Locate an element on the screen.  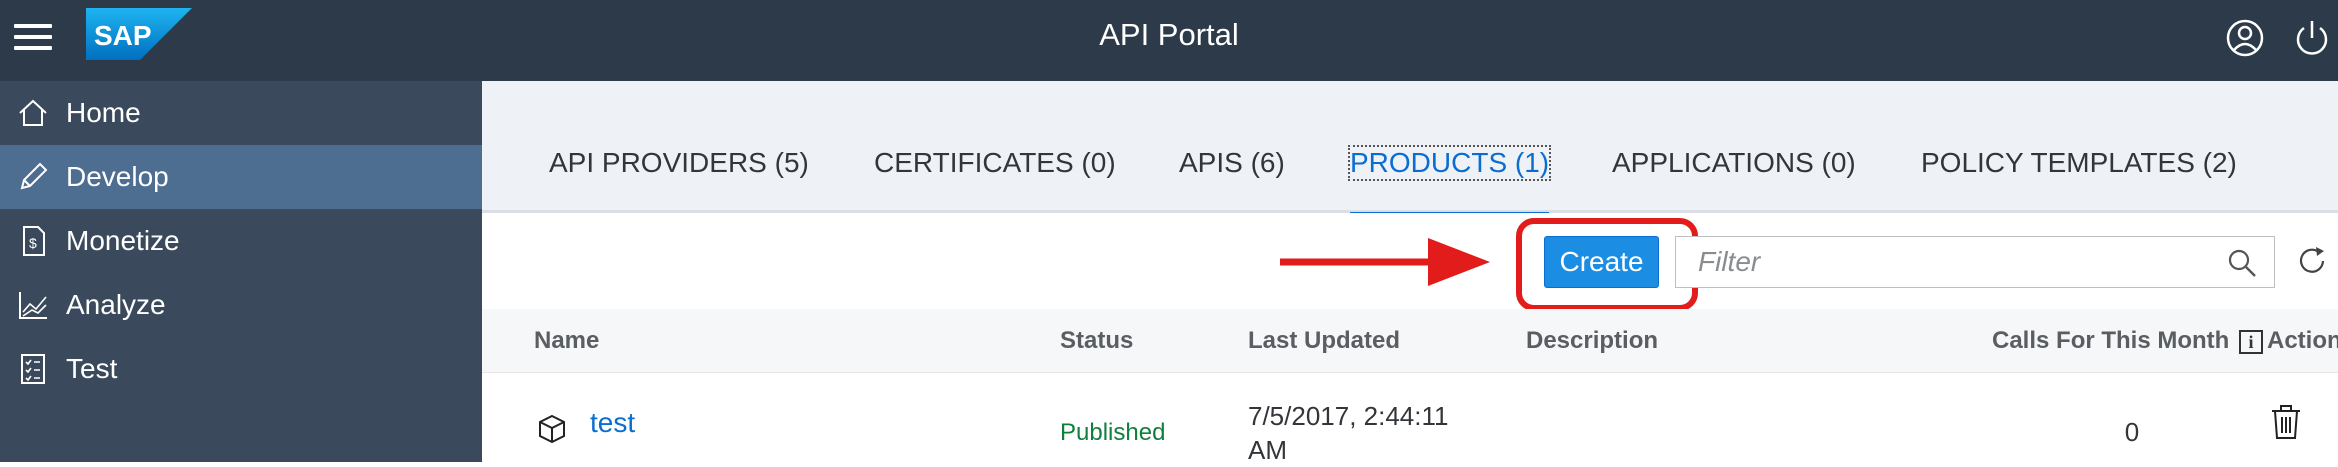
tab-apis: APIS (6) is located at coordinates (1232, 180).